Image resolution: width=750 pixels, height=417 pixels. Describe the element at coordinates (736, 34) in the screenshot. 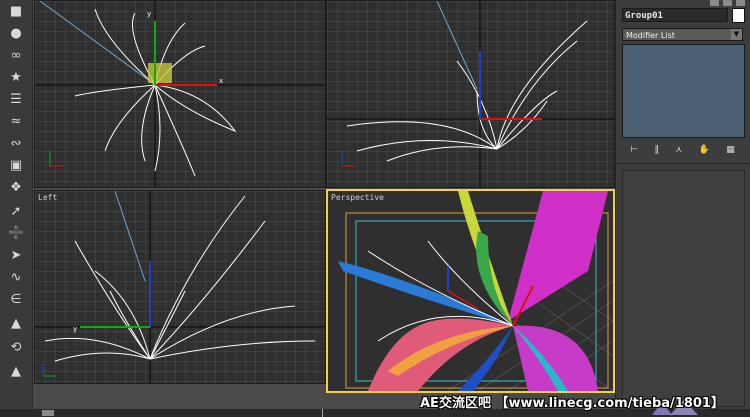

I see `chevron-down-icon: ▼` at that location.